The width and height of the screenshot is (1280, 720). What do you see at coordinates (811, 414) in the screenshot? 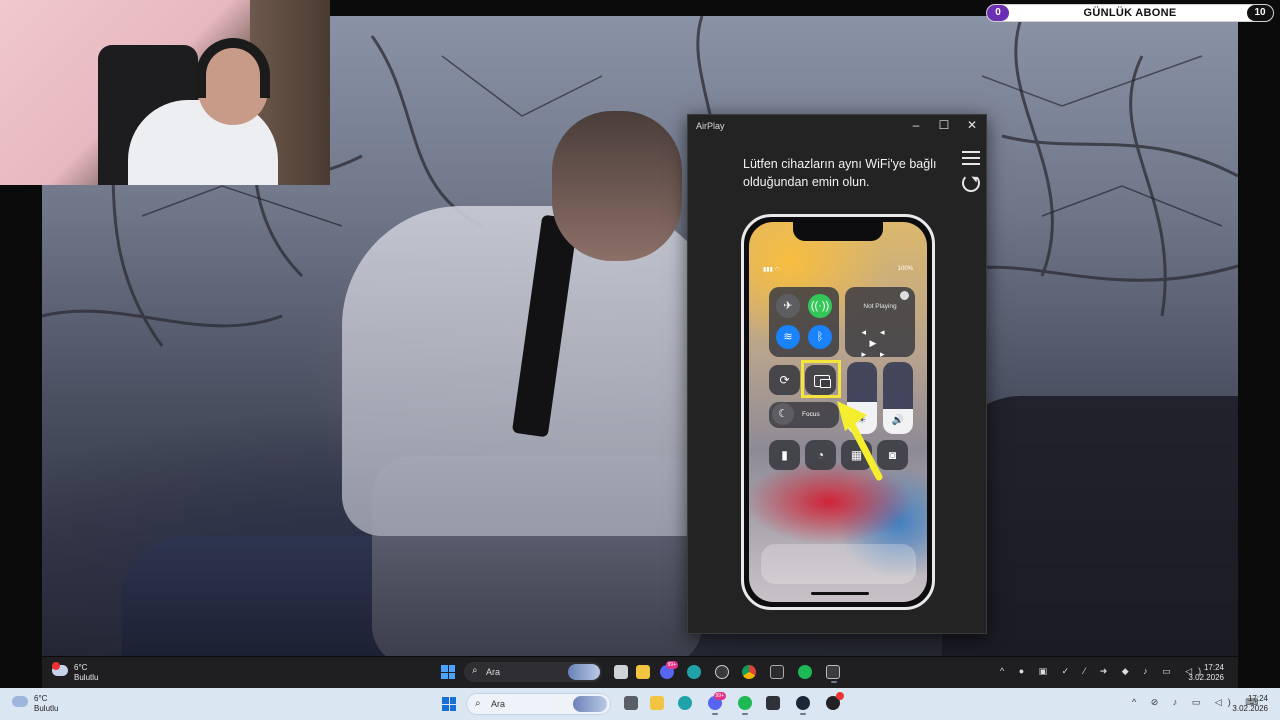
I see `focus-label: Focus` at bounding box center [811, 414].